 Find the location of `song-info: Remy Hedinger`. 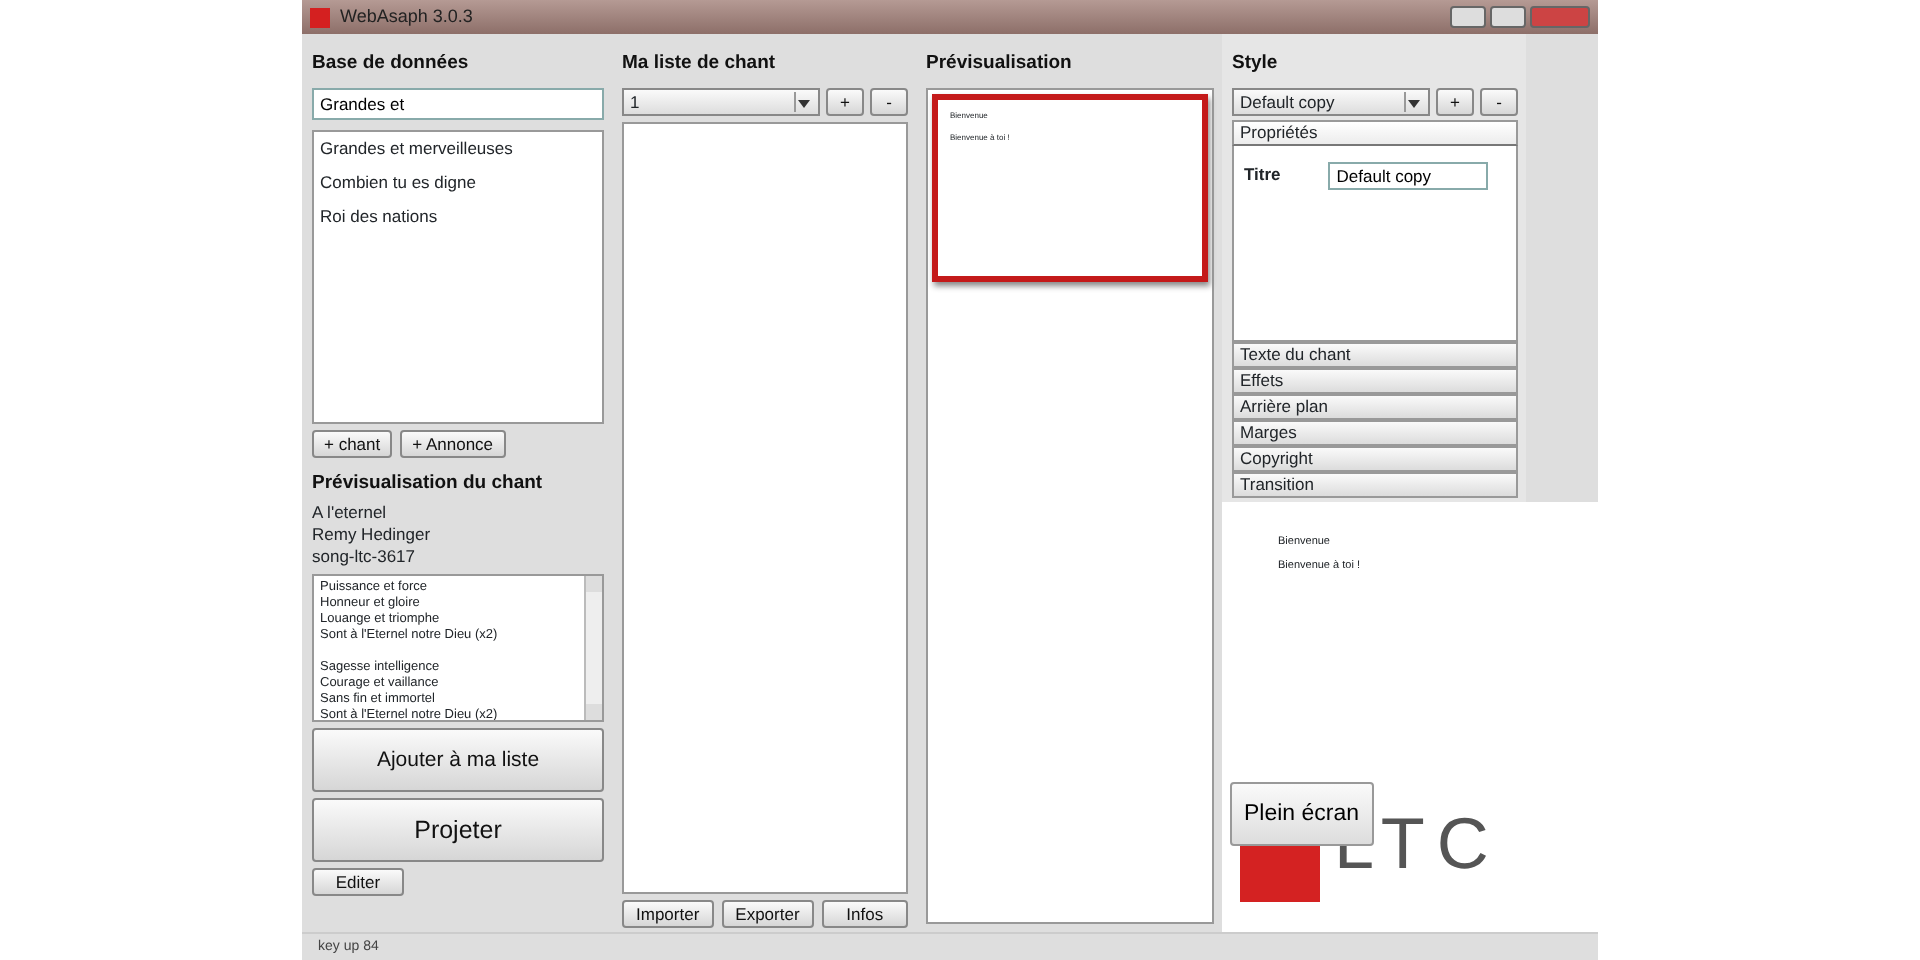

song-info: Remy Hedinger is located at coordinates (372, 534).